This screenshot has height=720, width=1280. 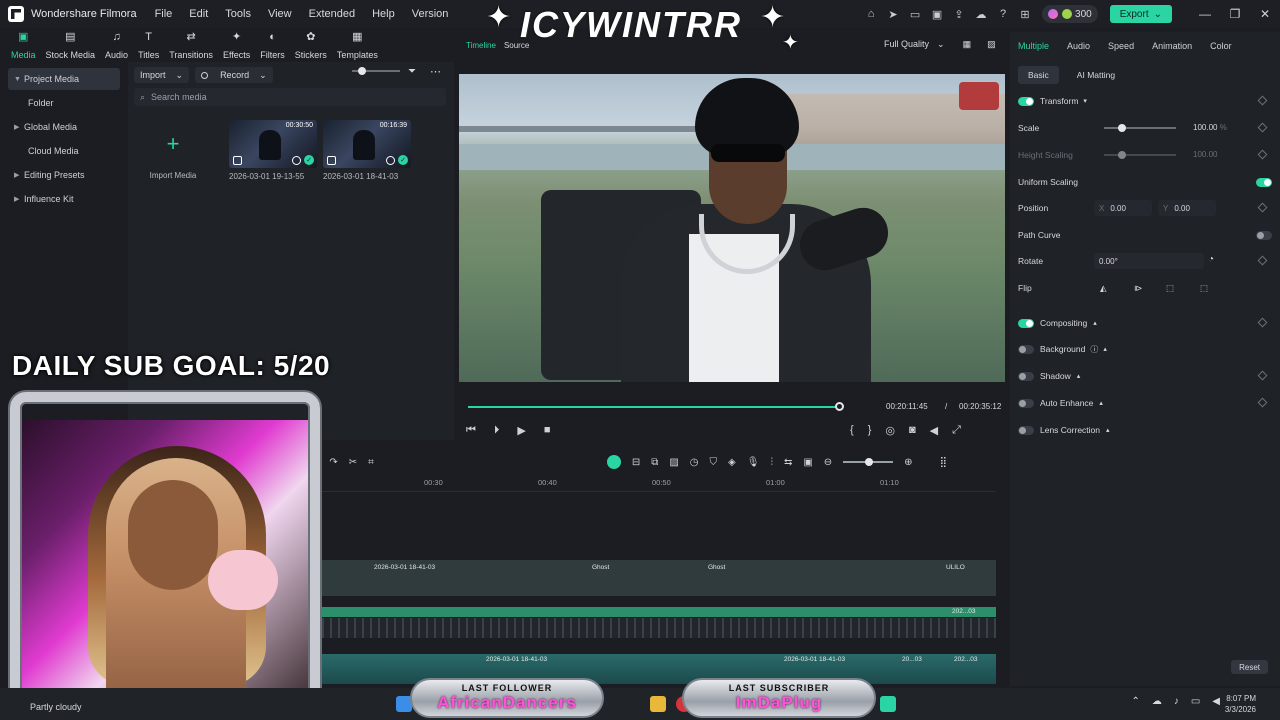 I want to click on zoom-in-icon: ⊕, so click(x=908, y=462).